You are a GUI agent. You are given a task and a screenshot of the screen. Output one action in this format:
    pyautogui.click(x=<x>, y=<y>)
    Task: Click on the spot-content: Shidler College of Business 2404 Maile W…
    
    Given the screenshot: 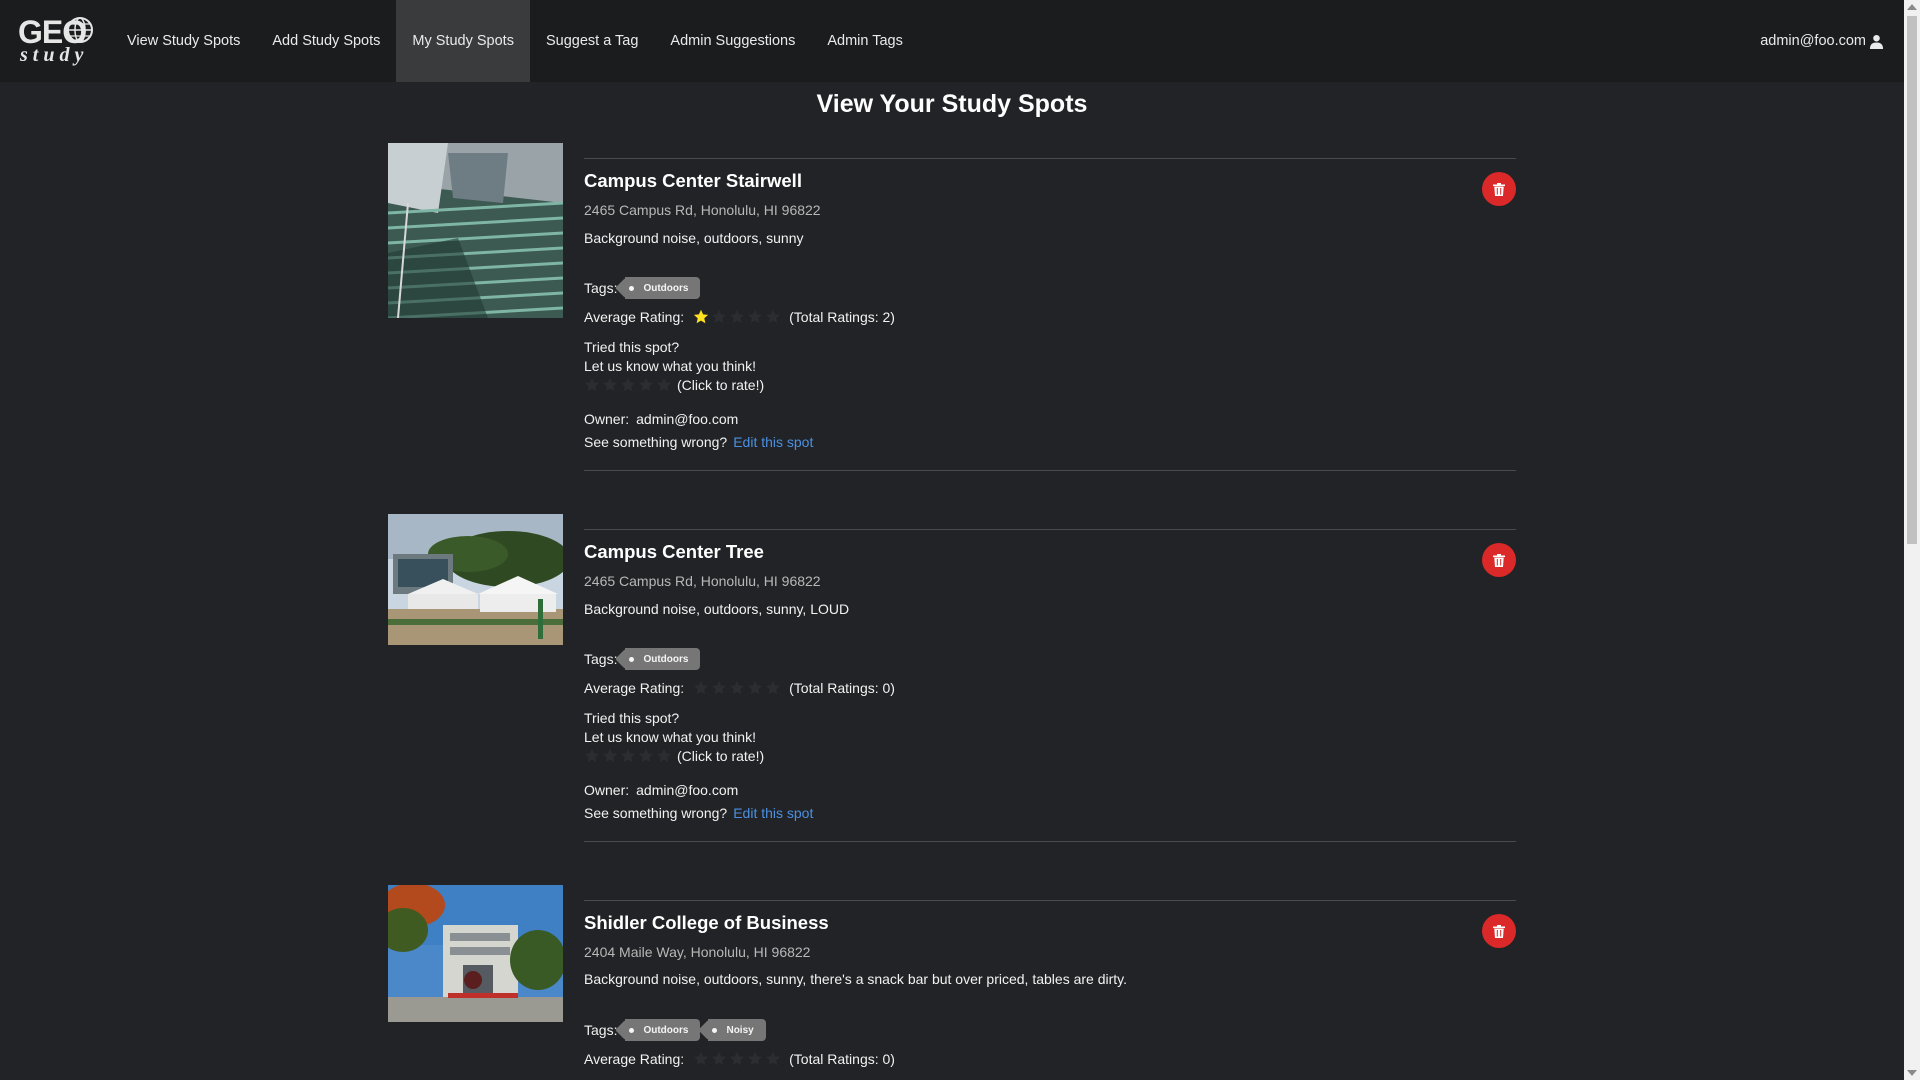 What is the action you would take?
    pyautogui.click(x=1050, y=982)
    